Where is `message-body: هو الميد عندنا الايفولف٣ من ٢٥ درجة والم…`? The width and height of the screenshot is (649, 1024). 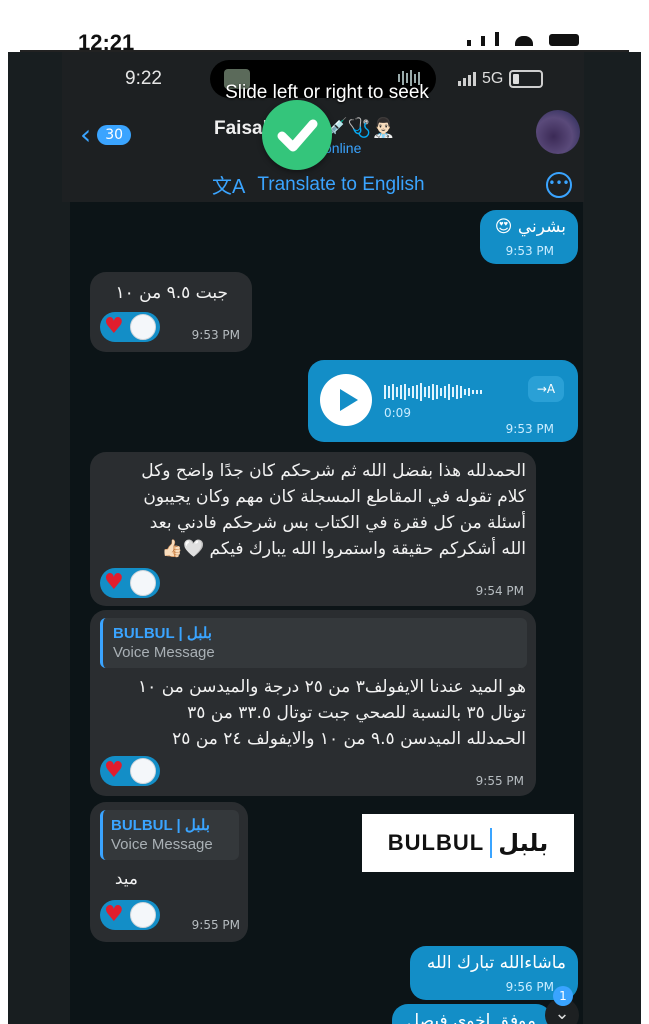 message-body: هو الميد عندنا الايفولف٣ من ٢٥ درجة والم… is located at coordinates (311, 713).